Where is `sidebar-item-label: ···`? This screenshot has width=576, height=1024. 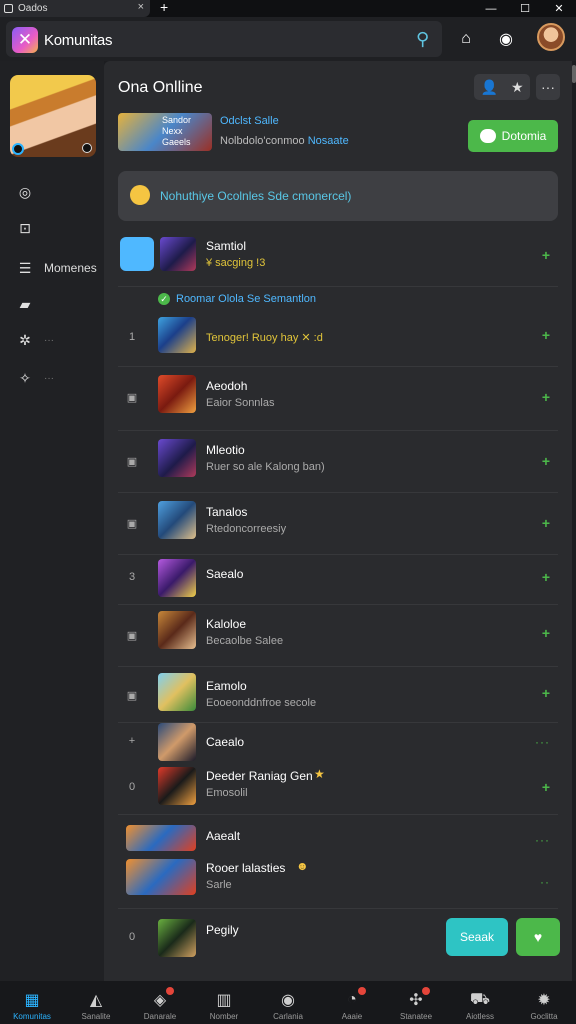
sidebar-item-label: ··· is located at coordinates (49, 340).